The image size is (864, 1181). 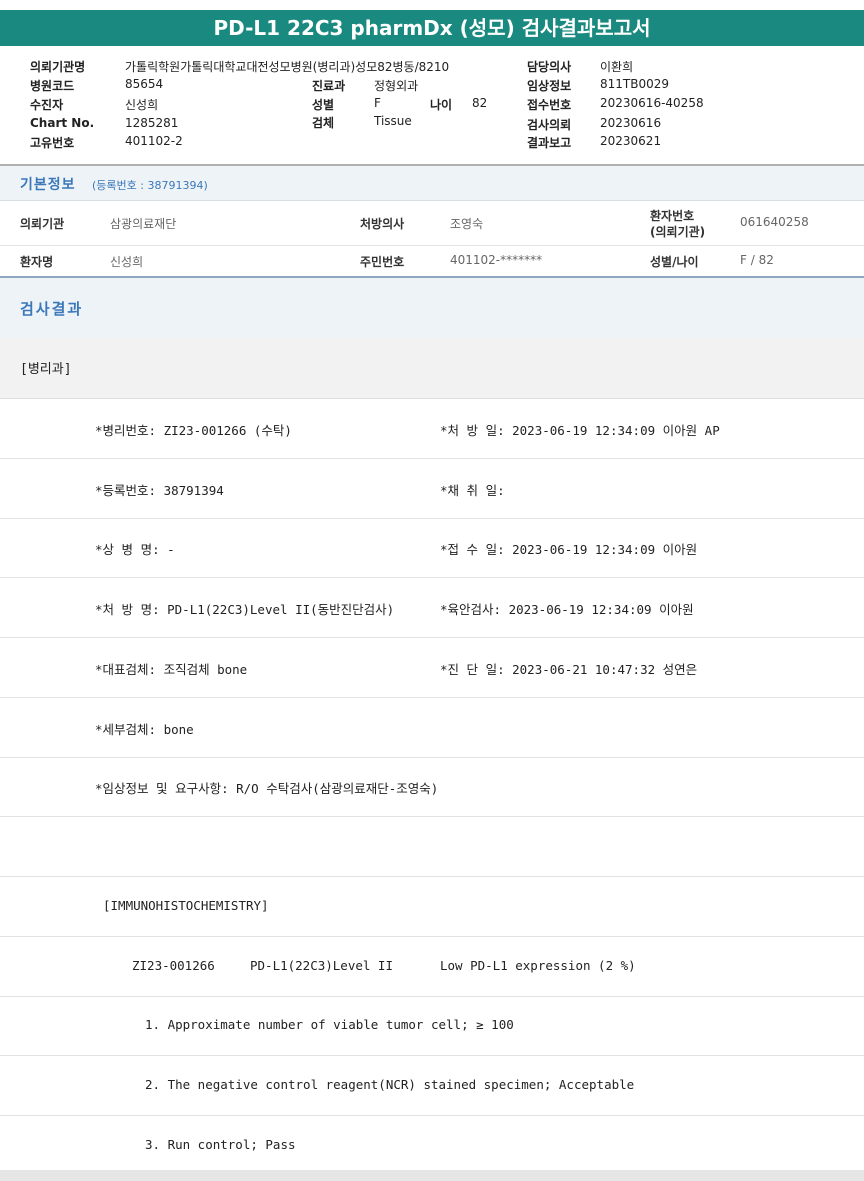 What do you see at coordinates (472, 490) in the screenshot?
I see `collect-date-line: *채 취 일:` at bounding box center [472, 490].